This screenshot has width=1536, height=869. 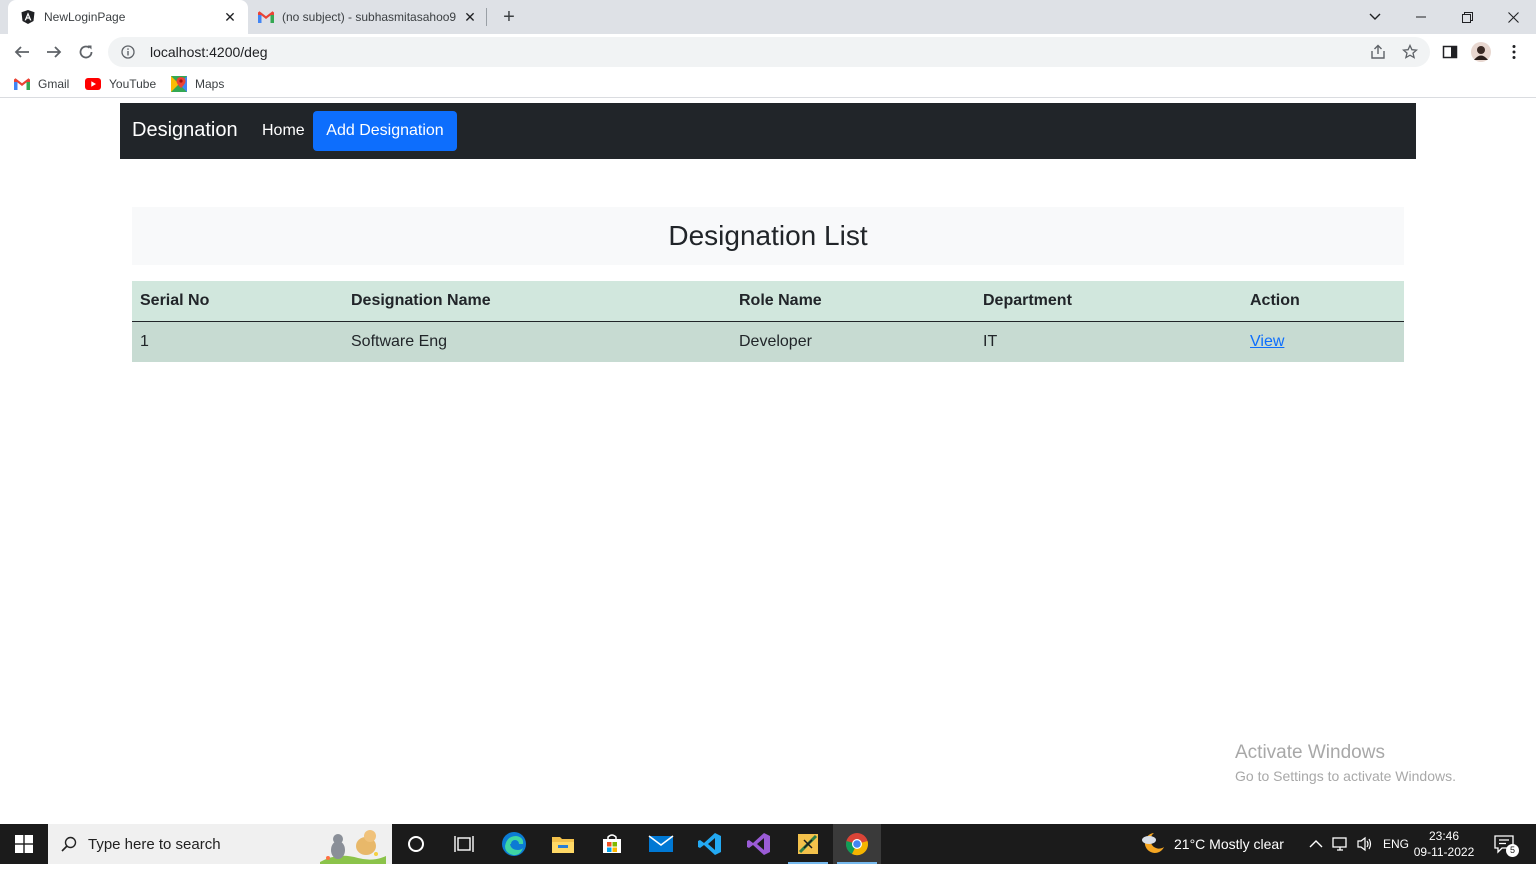 What do you see at coordinates (1378, 52) in the screenshot?
I see `share-icon` at bounding box center [1378, 52].